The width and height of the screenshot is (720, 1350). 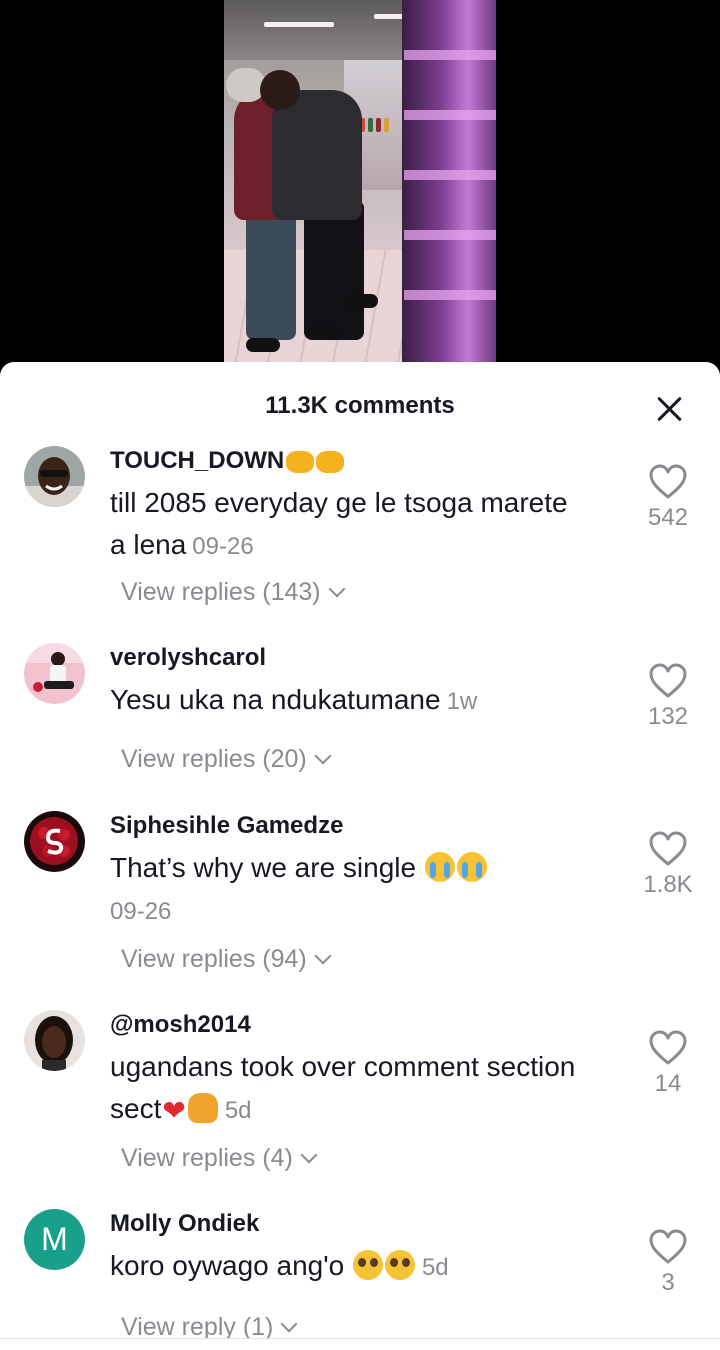 I want to click on like-button: 3, so click(x=668, y=1263).